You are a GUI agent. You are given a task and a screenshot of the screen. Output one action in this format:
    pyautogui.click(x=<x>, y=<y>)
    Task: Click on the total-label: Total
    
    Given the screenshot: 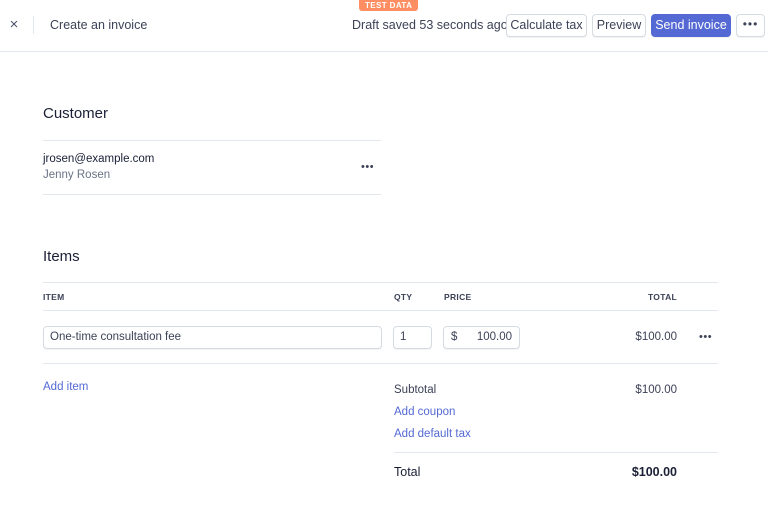 What is the action you would take?
    pyautogui.click(x=407, y=472)
    